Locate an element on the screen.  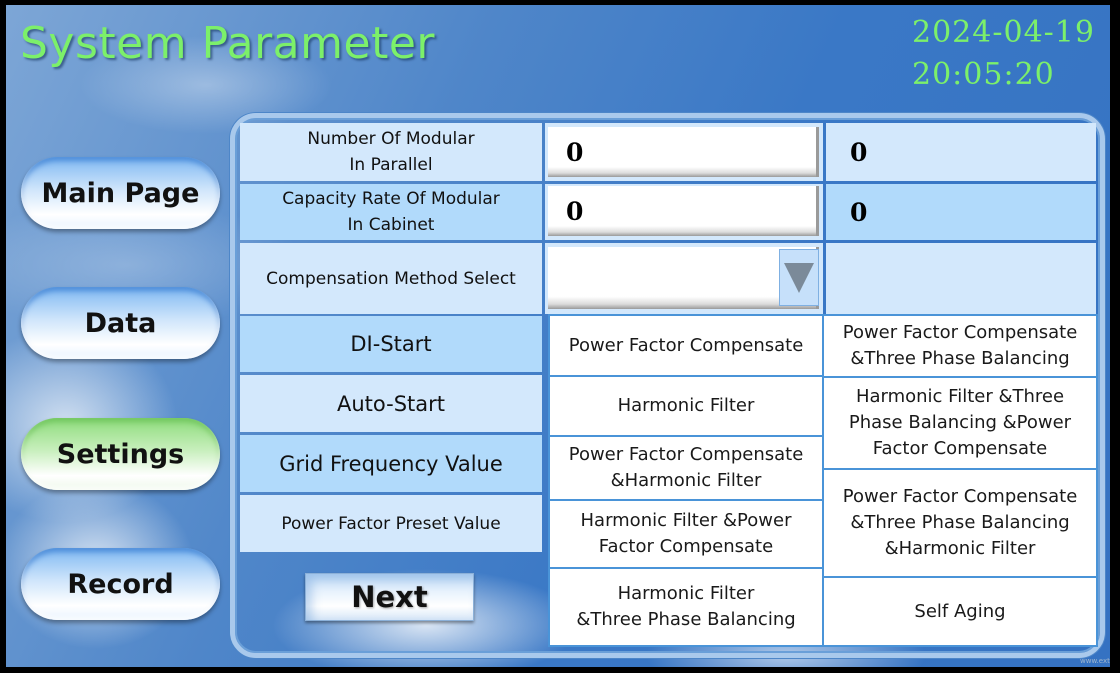
dropdown-arrow-icon is located at coordinates (799, 277).